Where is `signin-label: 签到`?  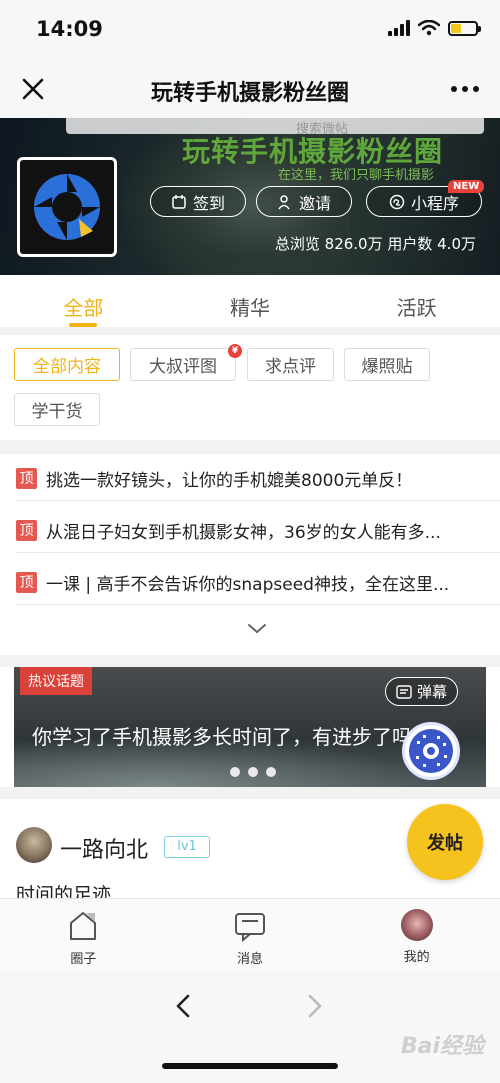
signin-label: 签到 is located at coordinates (208, 203).